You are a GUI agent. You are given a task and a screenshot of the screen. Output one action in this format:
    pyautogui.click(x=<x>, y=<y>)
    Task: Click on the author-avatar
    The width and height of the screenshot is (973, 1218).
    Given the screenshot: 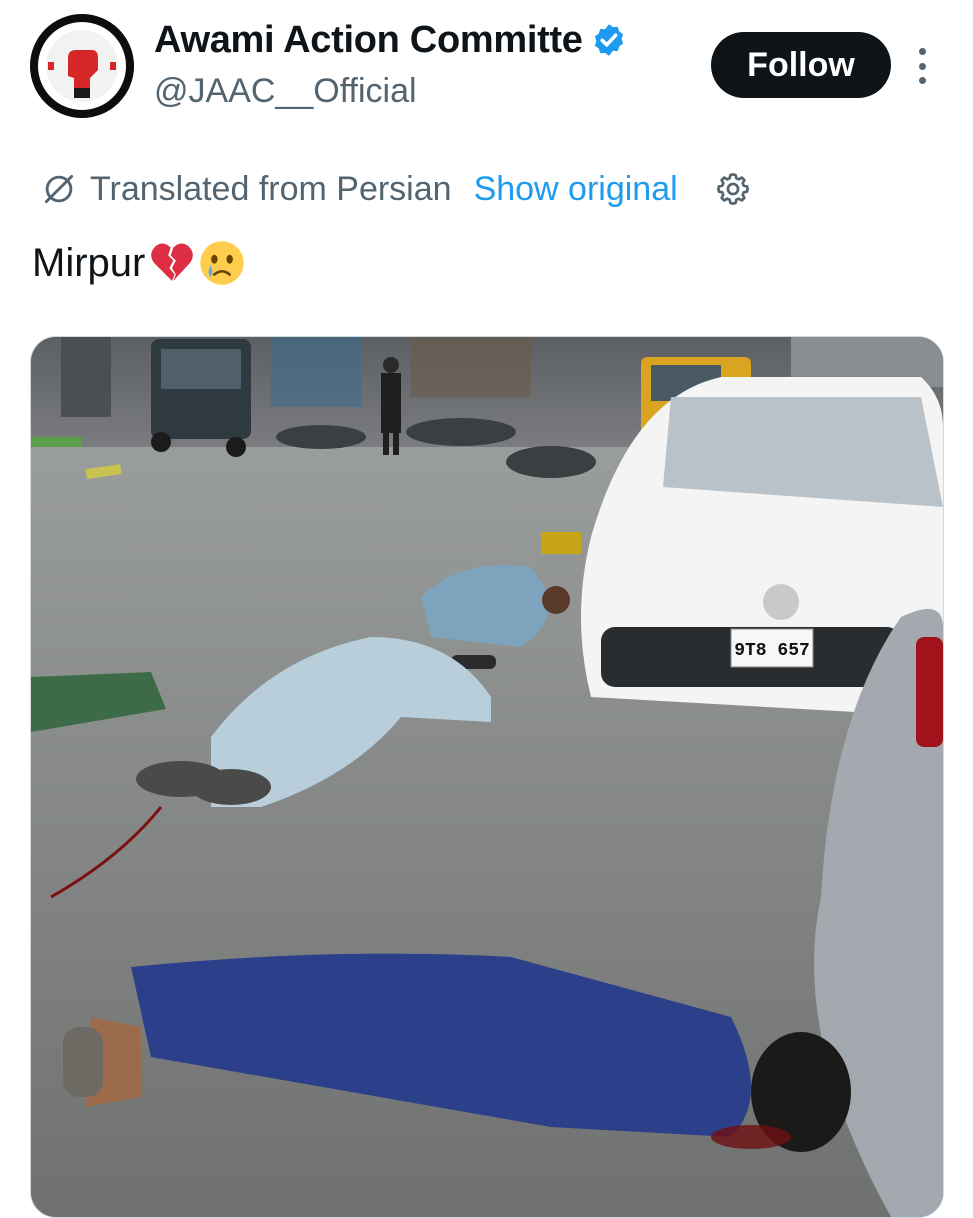 What is the action you would take?
    pyautogui.click(x=82, y=66)
    